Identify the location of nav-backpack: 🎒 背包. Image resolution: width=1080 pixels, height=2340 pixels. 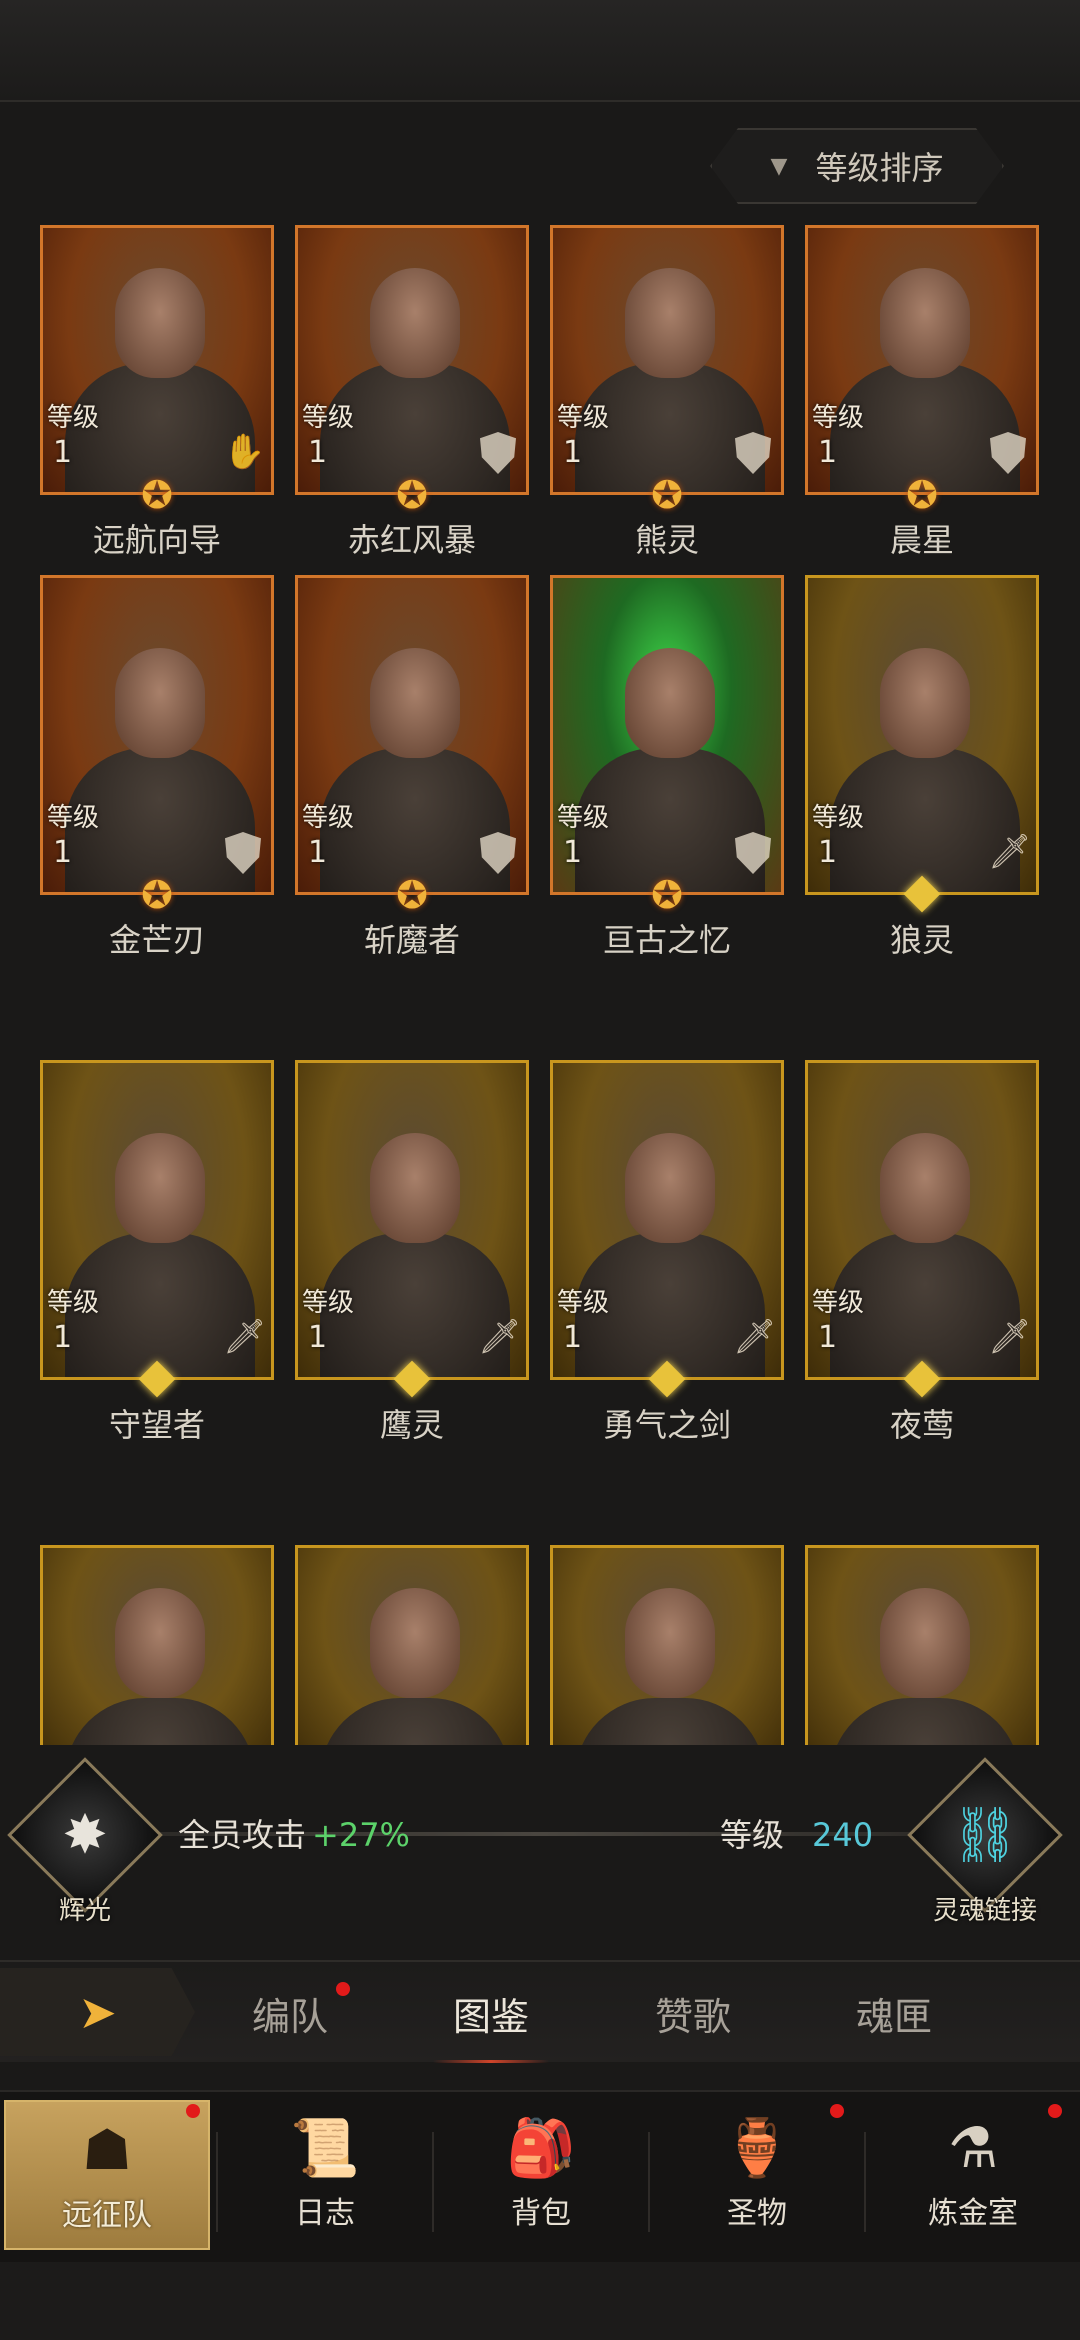
(541, 2175).